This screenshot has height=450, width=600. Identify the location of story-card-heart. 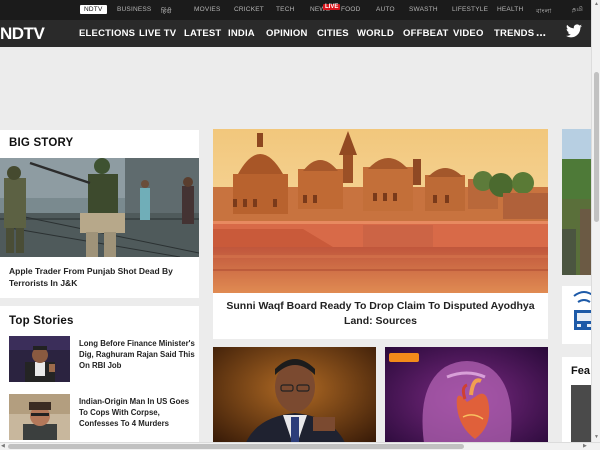
(466, 398).